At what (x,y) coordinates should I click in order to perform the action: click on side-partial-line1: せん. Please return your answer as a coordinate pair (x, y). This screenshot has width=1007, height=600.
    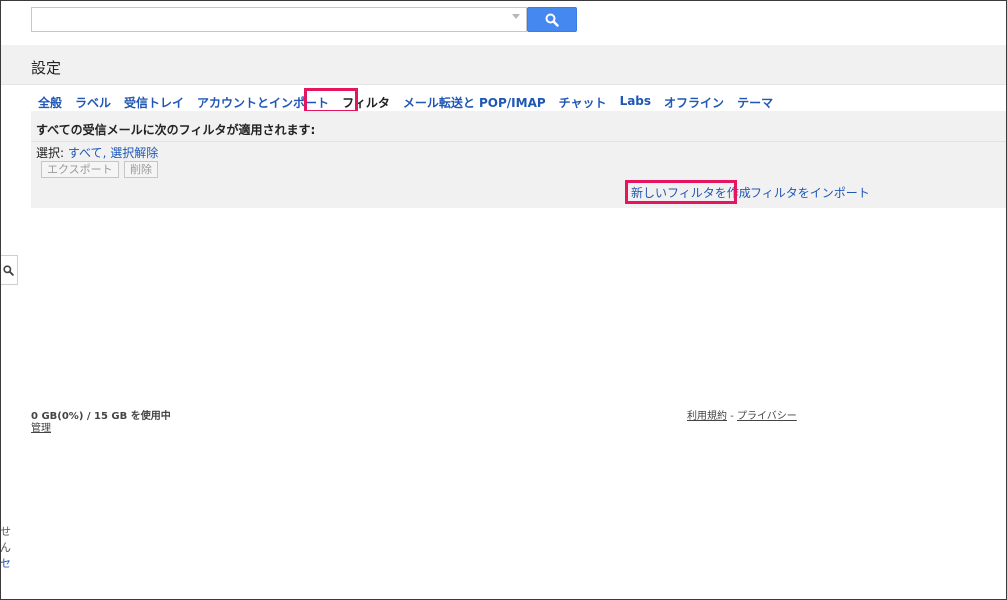
    Looking at the image, I should click on (5, 539).